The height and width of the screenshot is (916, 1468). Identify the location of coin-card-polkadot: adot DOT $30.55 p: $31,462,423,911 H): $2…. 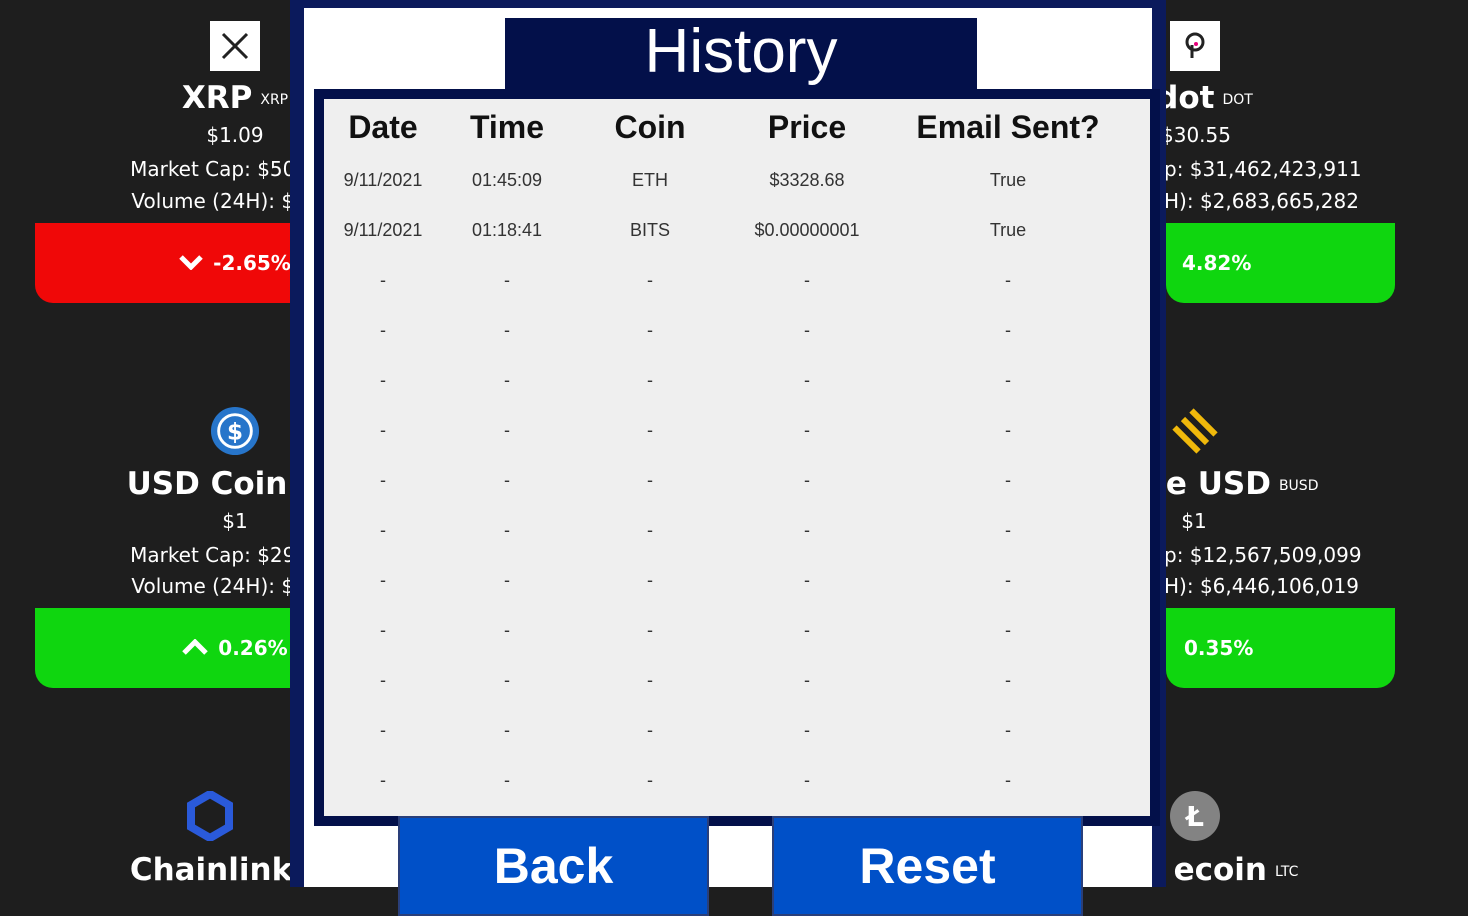
(1280, 151).